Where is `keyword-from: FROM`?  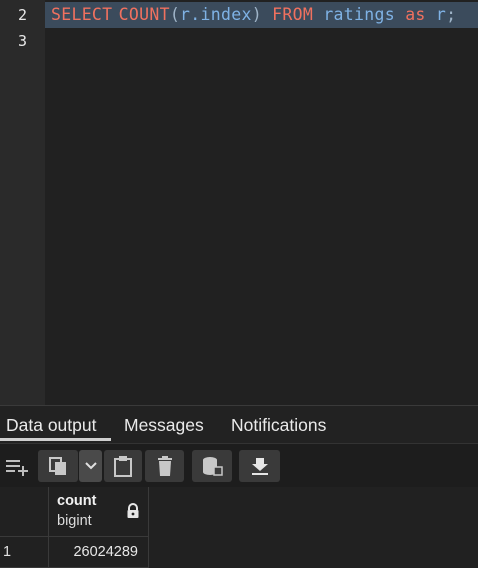 keyword-from: FROM is located at coordinates (293, 14).